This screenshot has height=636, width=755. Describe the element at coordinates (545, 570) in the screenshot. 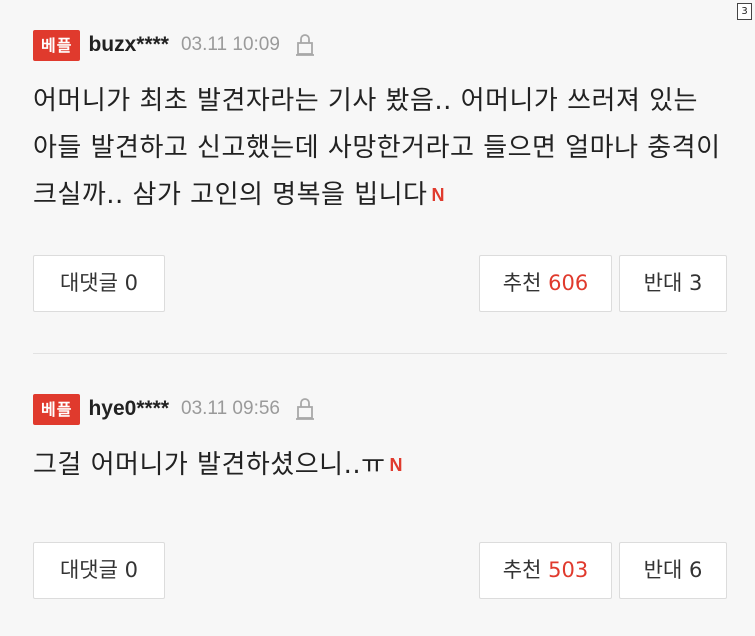

I see `like-button: 추천 503` at that location.